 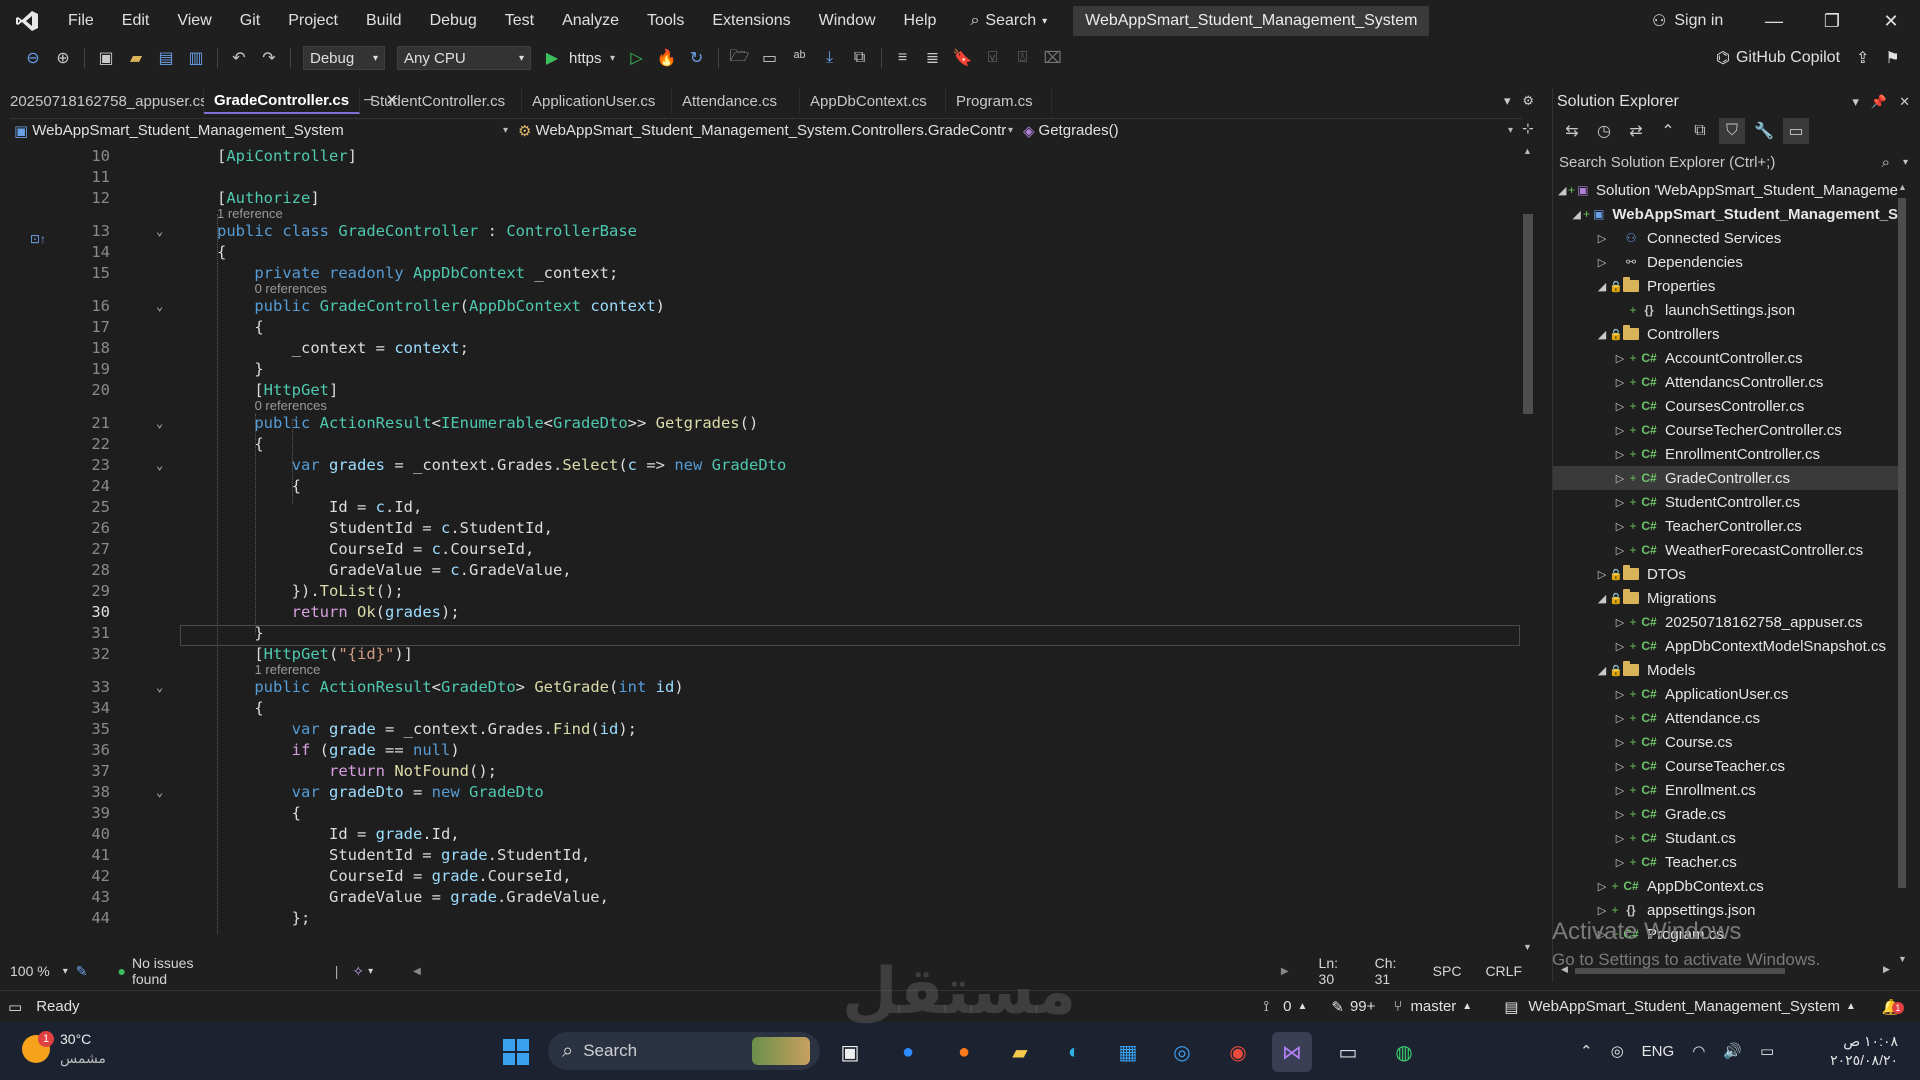 What do you see at coordinates (1511, 1007) in the screenshot?
I see `repo-icon: ▤` at bounding box center [1511, 1007].